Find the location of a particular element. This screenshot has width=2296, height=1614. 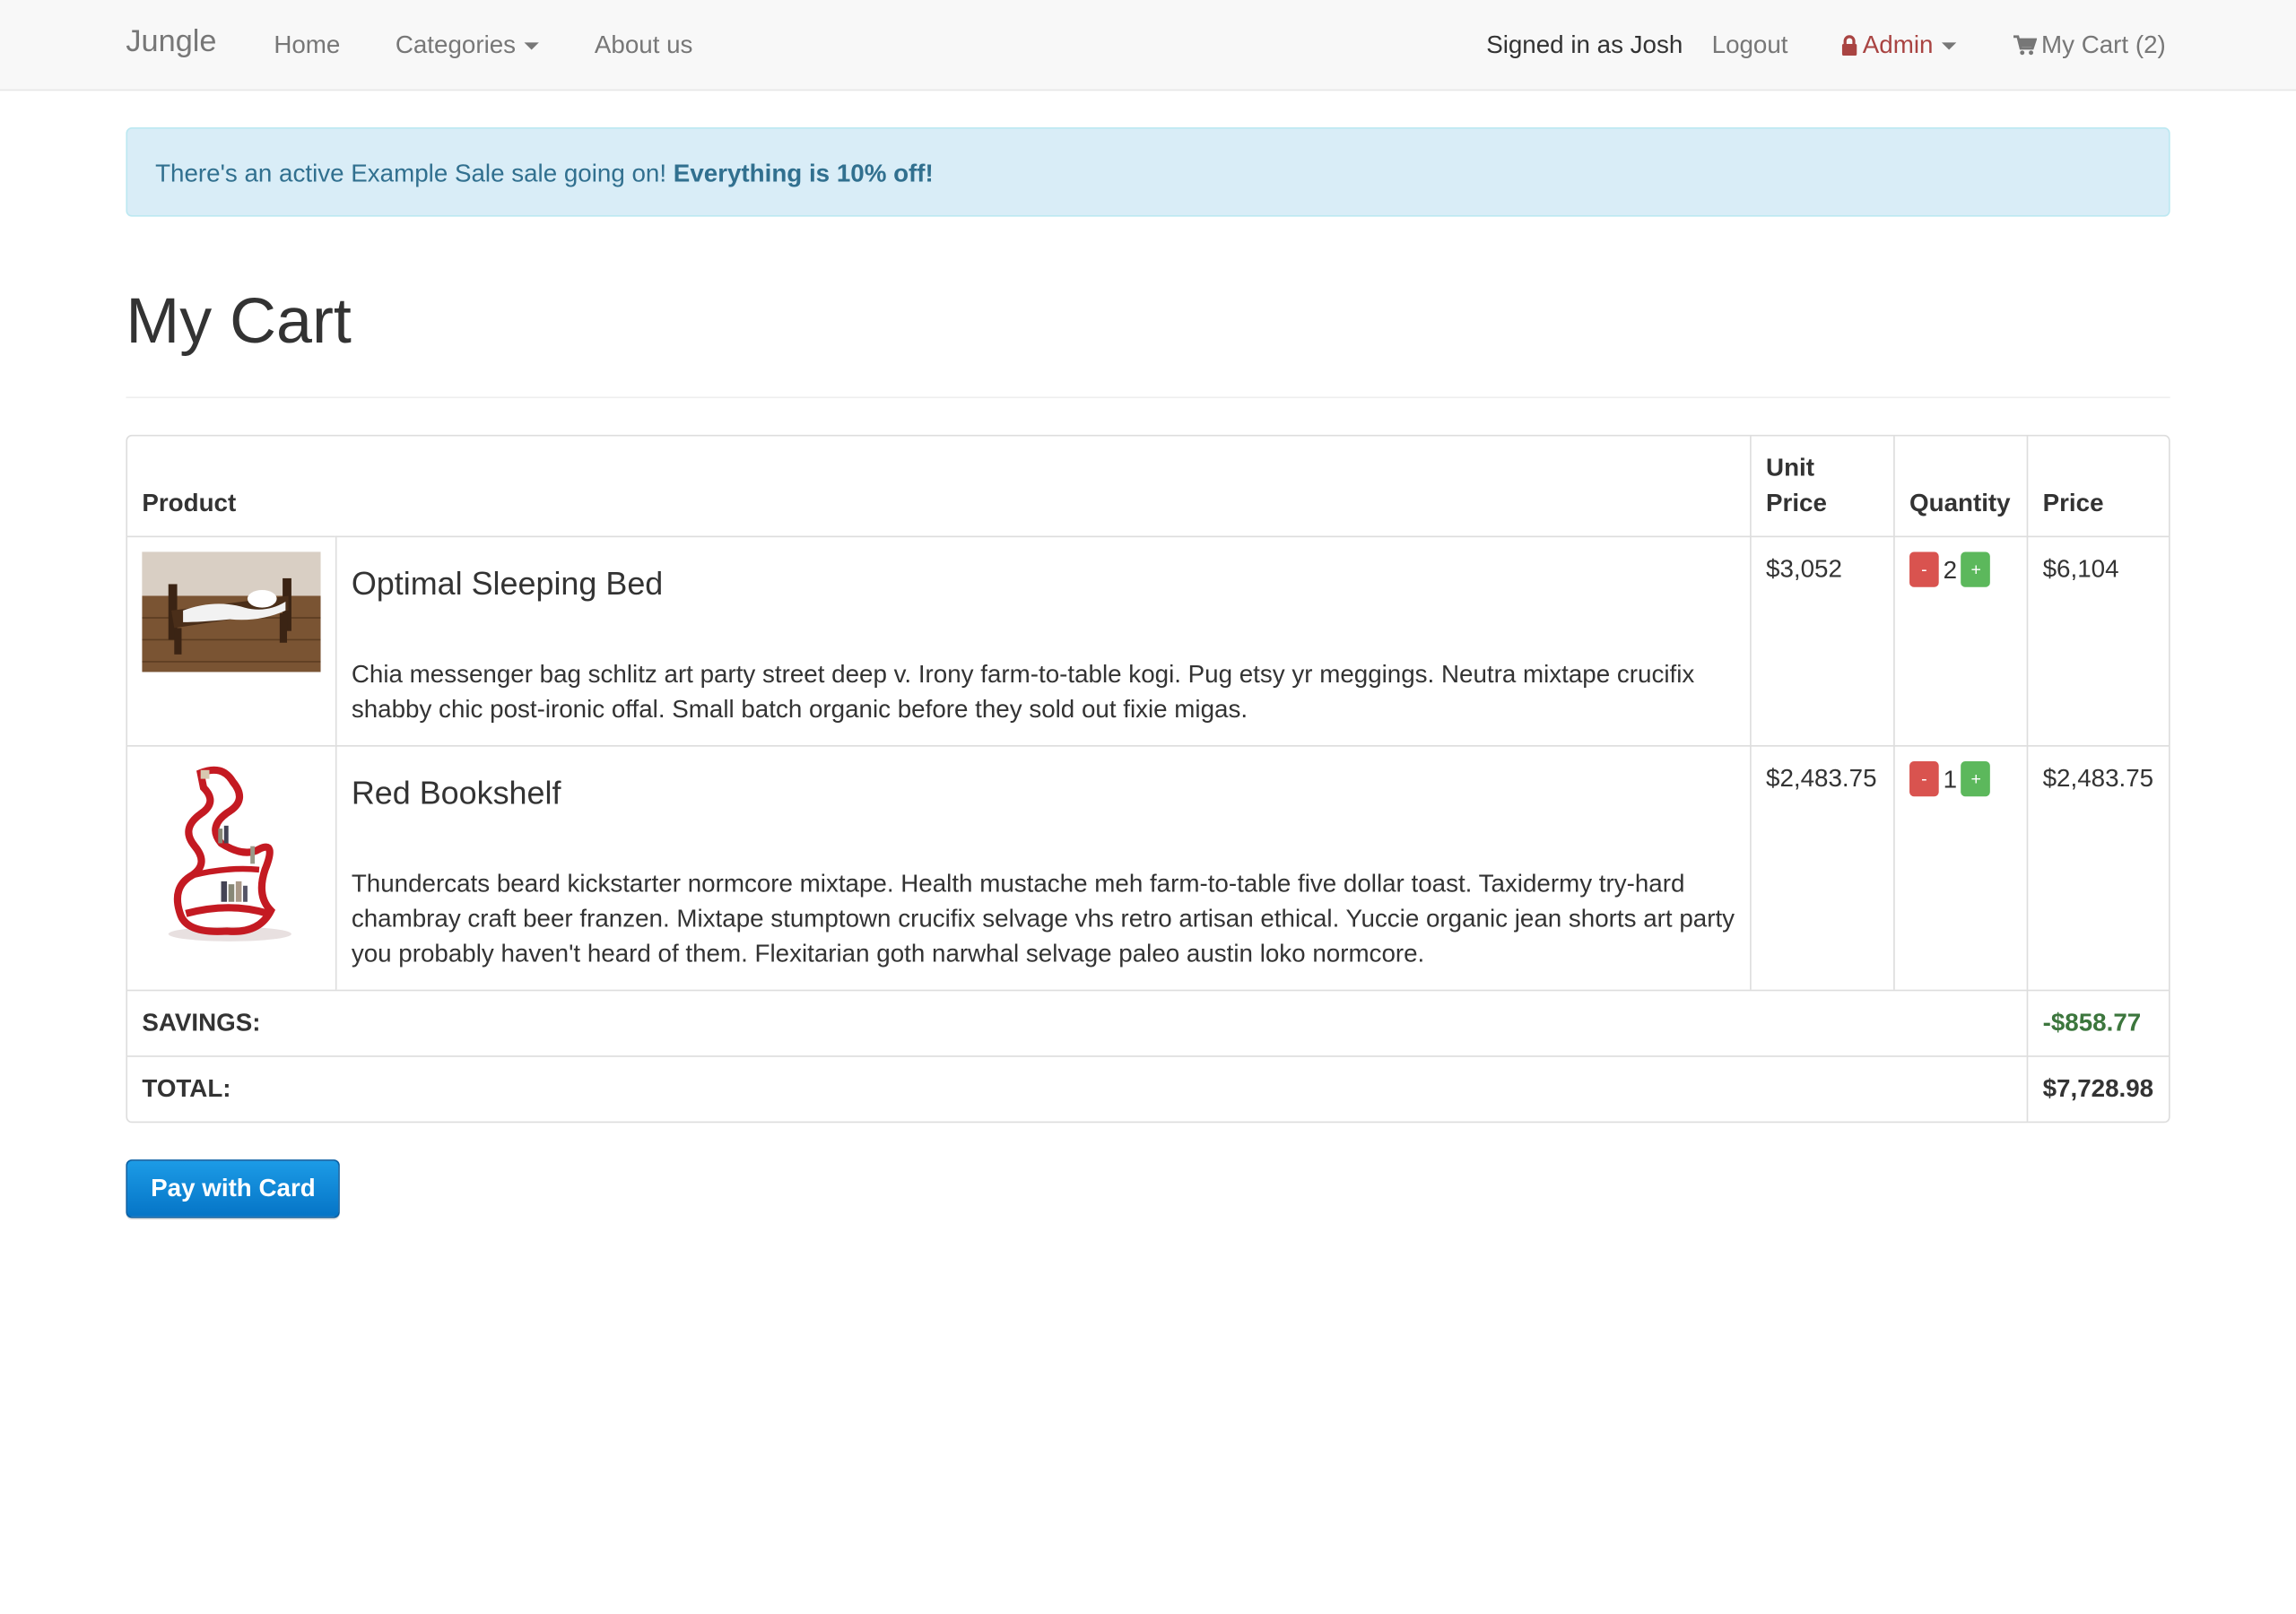

quantity-value: 2 is located at coordinates (1950, 569).